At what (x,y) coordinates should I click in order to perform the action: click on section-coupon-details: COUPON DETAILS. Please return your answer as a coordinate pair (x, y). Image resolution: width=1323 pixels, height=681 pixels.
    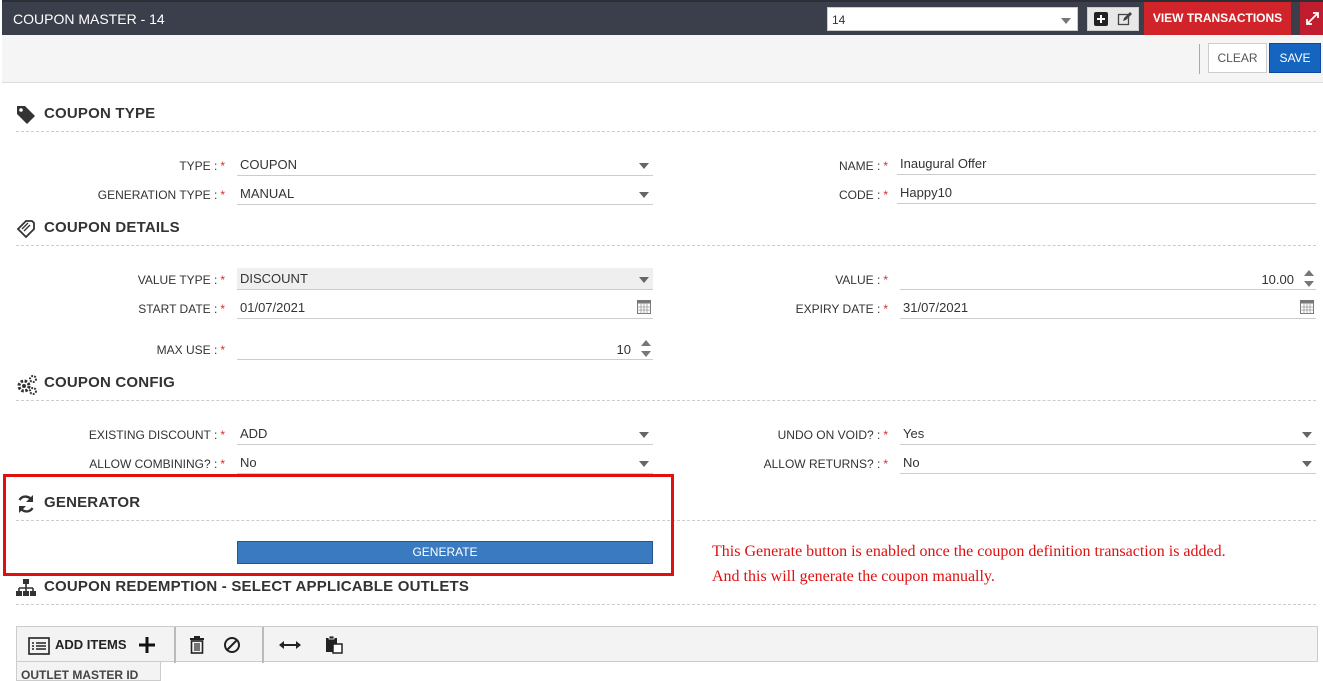
    Looking at the image, I should click on (166, 228).